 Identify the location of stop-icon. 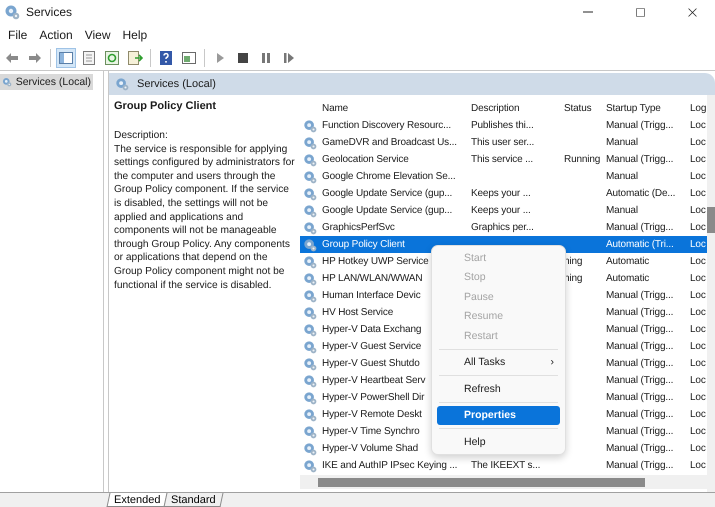
(243, 58).